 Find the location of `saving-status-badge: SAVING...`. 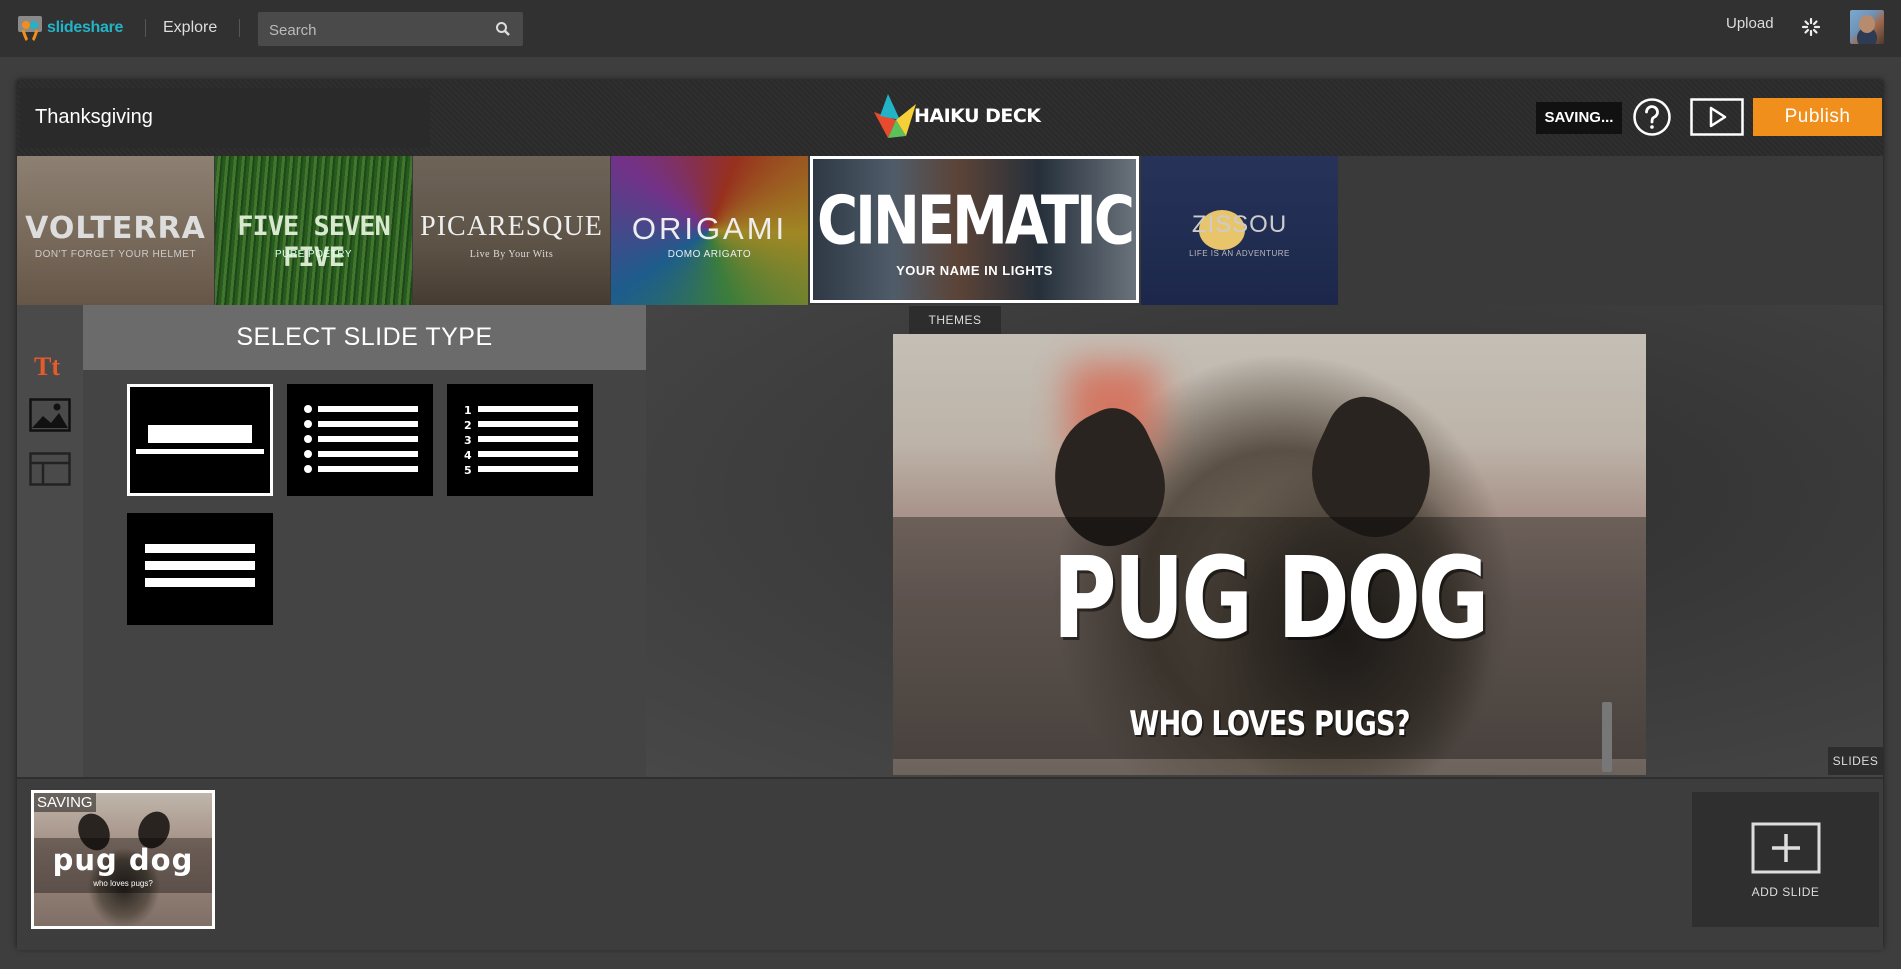

saving-status-badge: SAVING... is located at coordinates (1579, 118).